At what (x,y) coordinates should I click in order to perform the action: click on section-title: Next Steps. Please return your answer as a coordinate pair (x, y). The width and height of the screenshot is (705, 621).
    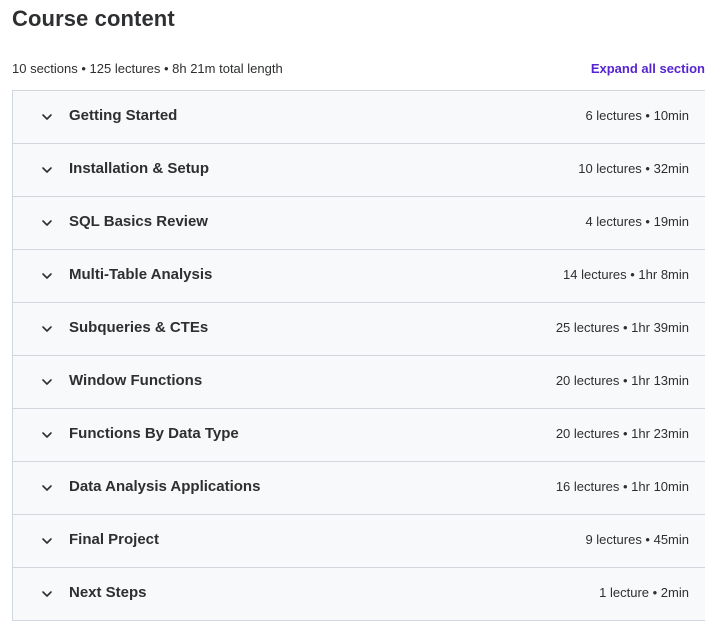
    Looking at the image, I should click on (108, 592).